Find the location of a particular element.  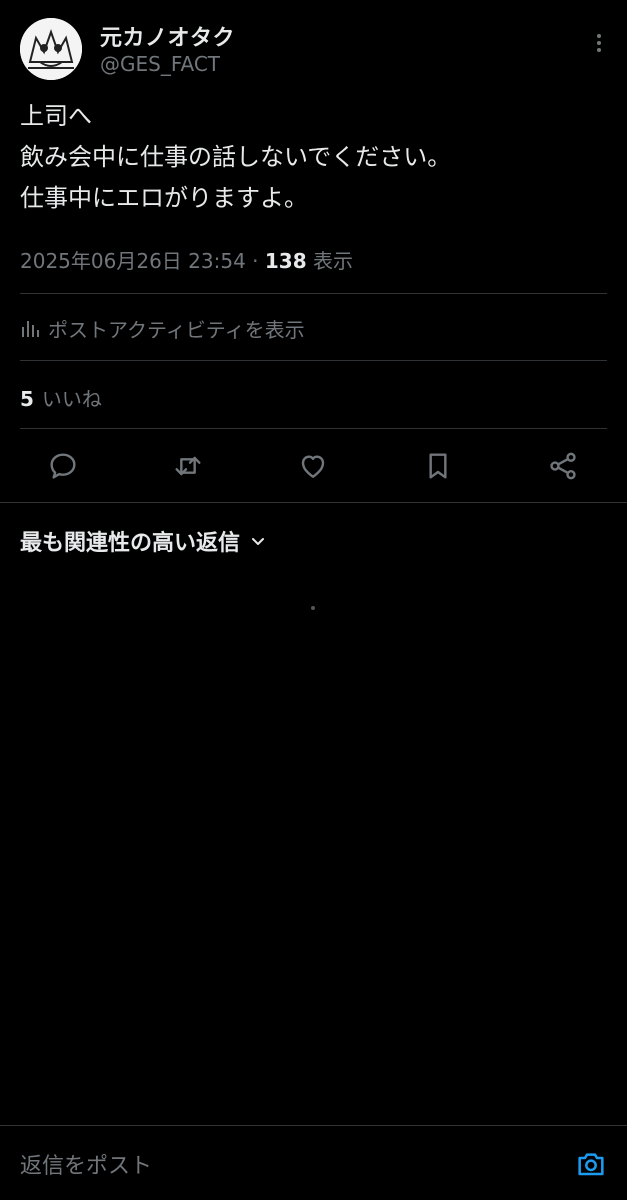

bookmark-icon is located at coordinates (438, 466).